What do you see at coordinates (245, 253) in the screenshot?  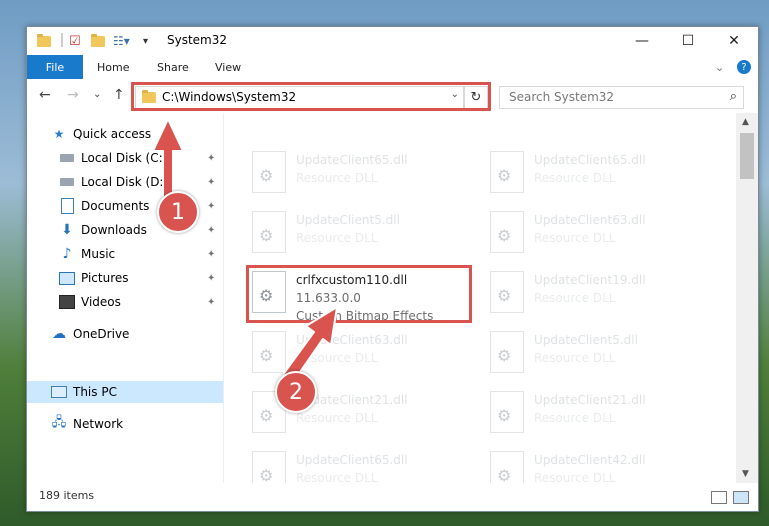 I see `annotation-arrows` at bounding box center [245, 253].